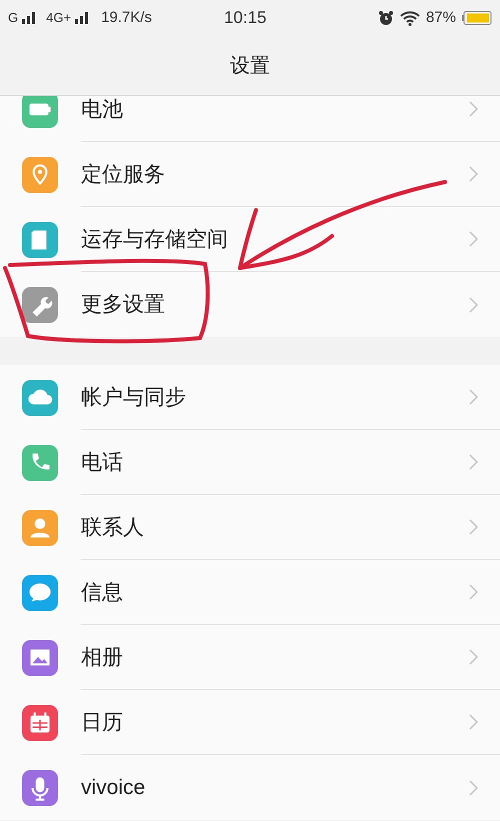 The width and height of the screenshot is (500, 821). Describe the element at coordinates (102, 657) in the screenshot. I see `setting-label: 相册` at that location.